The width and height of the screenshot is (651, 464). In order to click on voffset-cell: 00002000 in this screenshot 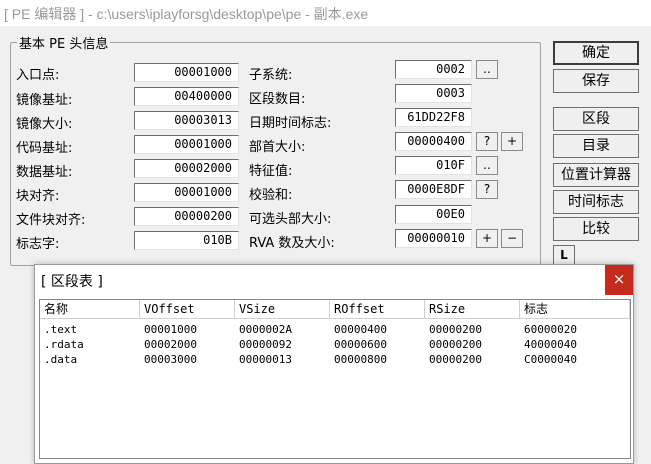, I will do `click(170, 344)`.